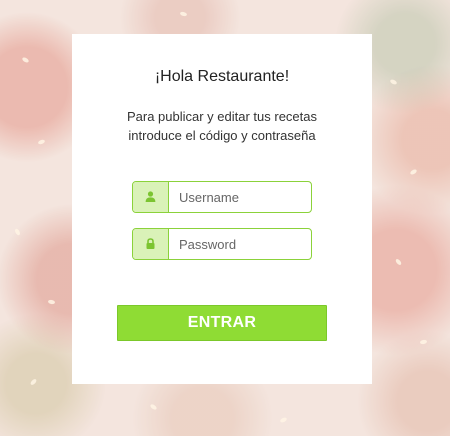  I want to click on password-icon-box, so click(151, 244).